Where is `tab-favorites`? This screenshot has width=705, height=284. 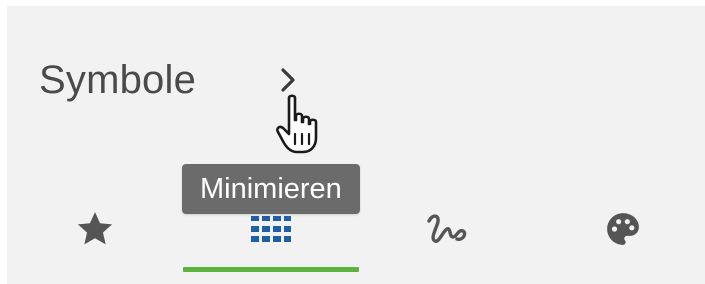 tab-favorites is located at coordinates (95, 228).